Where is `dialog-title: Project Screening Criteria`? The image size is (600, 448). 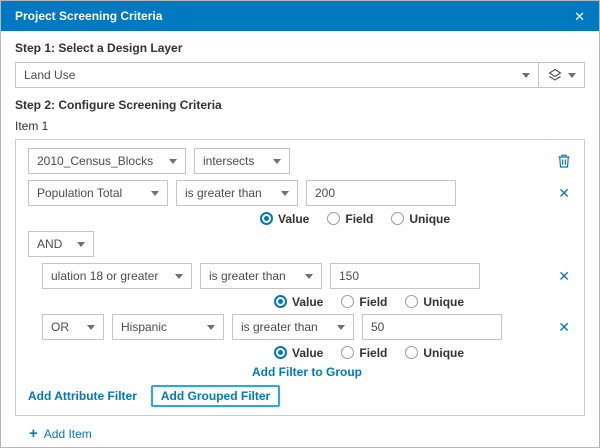
dialog-title: Project Screening Criteria is located at coordinates (89, 16).